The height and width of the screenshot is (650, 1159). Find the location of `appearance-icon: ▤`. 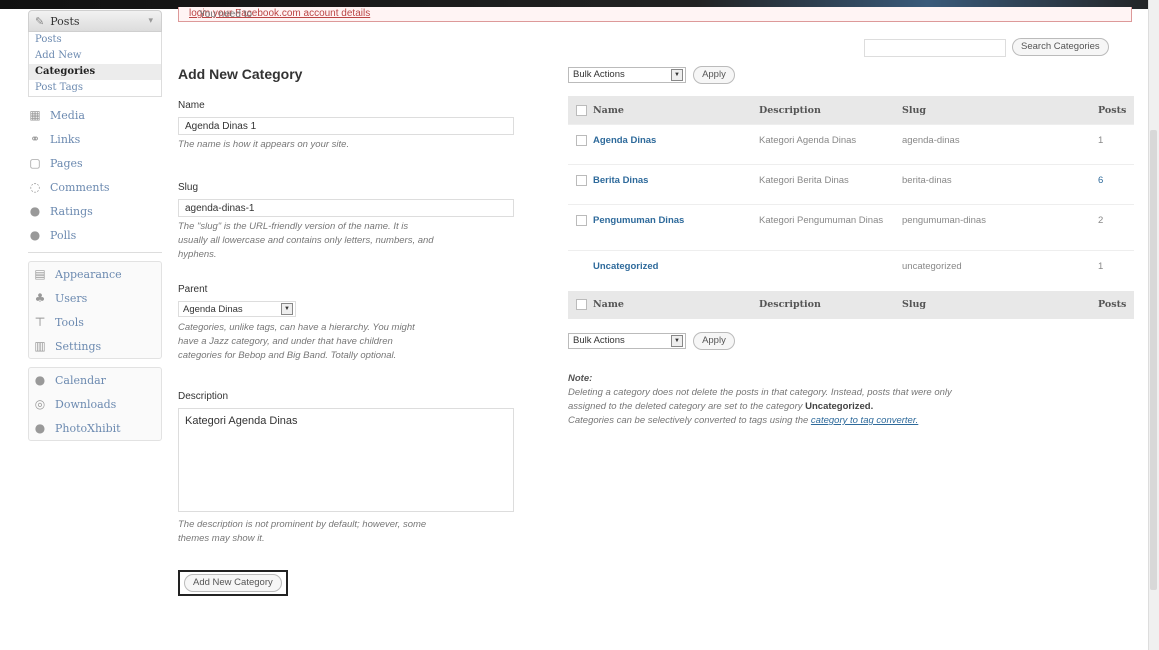

appearance-icon: ▤ is located at coordinates (40, 274).